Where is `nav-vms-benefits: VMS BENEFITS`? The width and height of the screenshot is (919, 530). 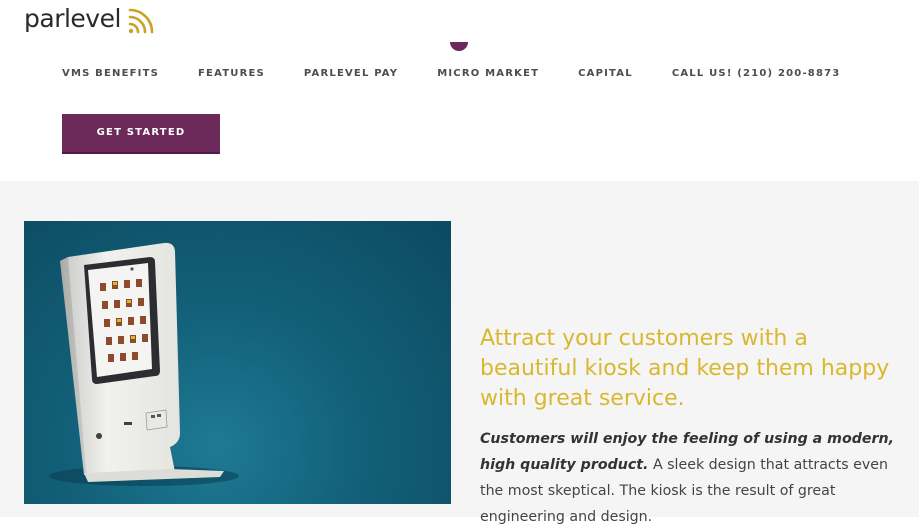 nav-vms-benefits: VMS BENEFITS is located at coordinates (110, 74).